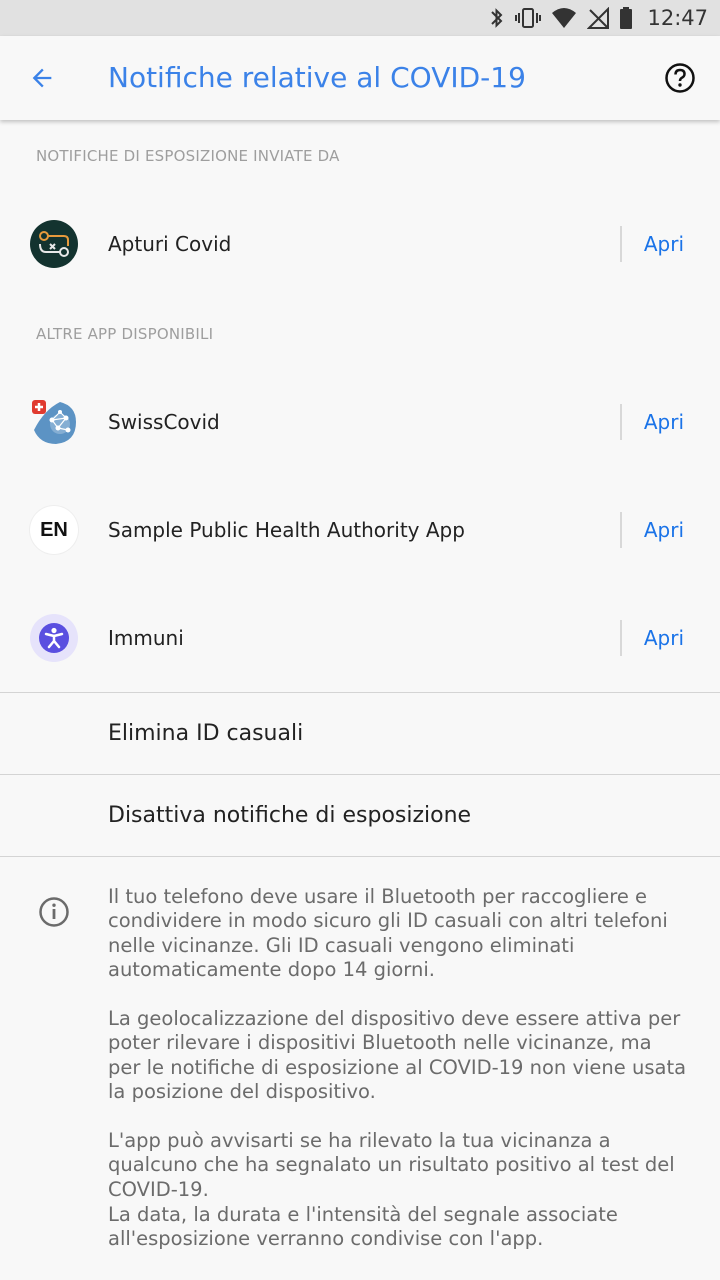 This screenshot has height=1280, width=720. I want to click on delete-ids-button: Elimina ID casuali, so click(360, 734).